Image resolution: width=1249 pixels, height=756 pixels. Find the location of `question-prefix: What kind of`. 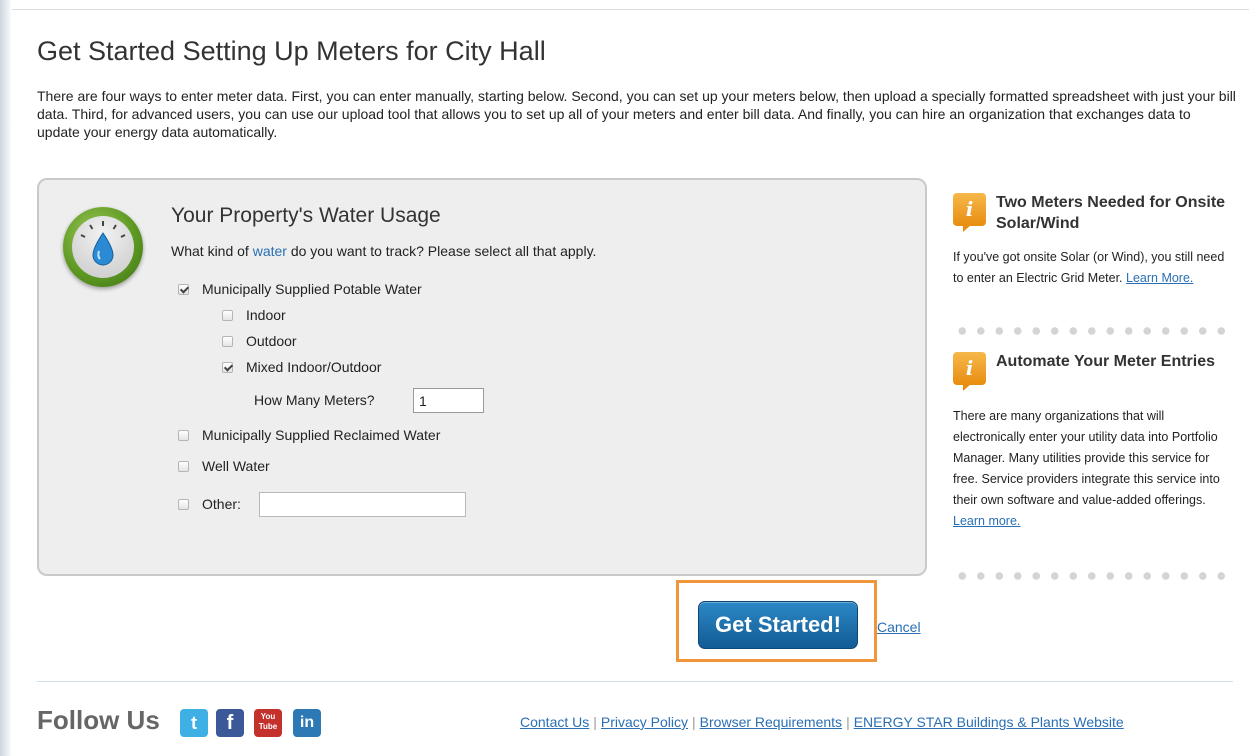

question-prefix: What kind of is located at coordinates (210, 251).